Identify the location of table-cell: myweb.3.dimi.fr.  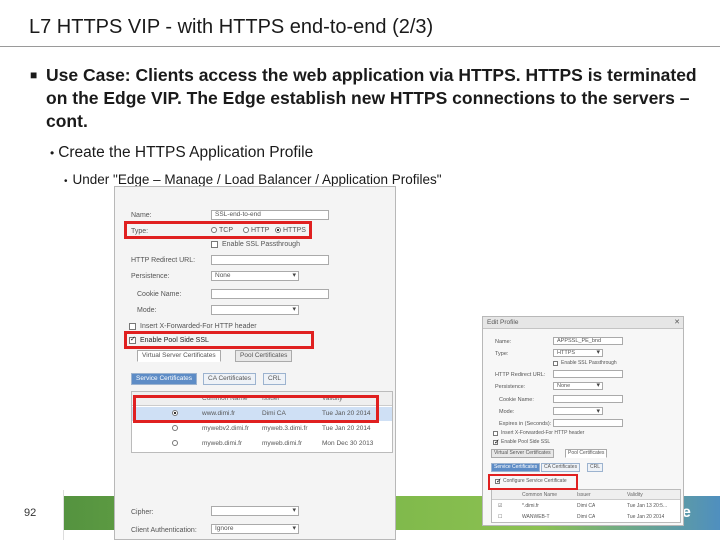
(285, 428).